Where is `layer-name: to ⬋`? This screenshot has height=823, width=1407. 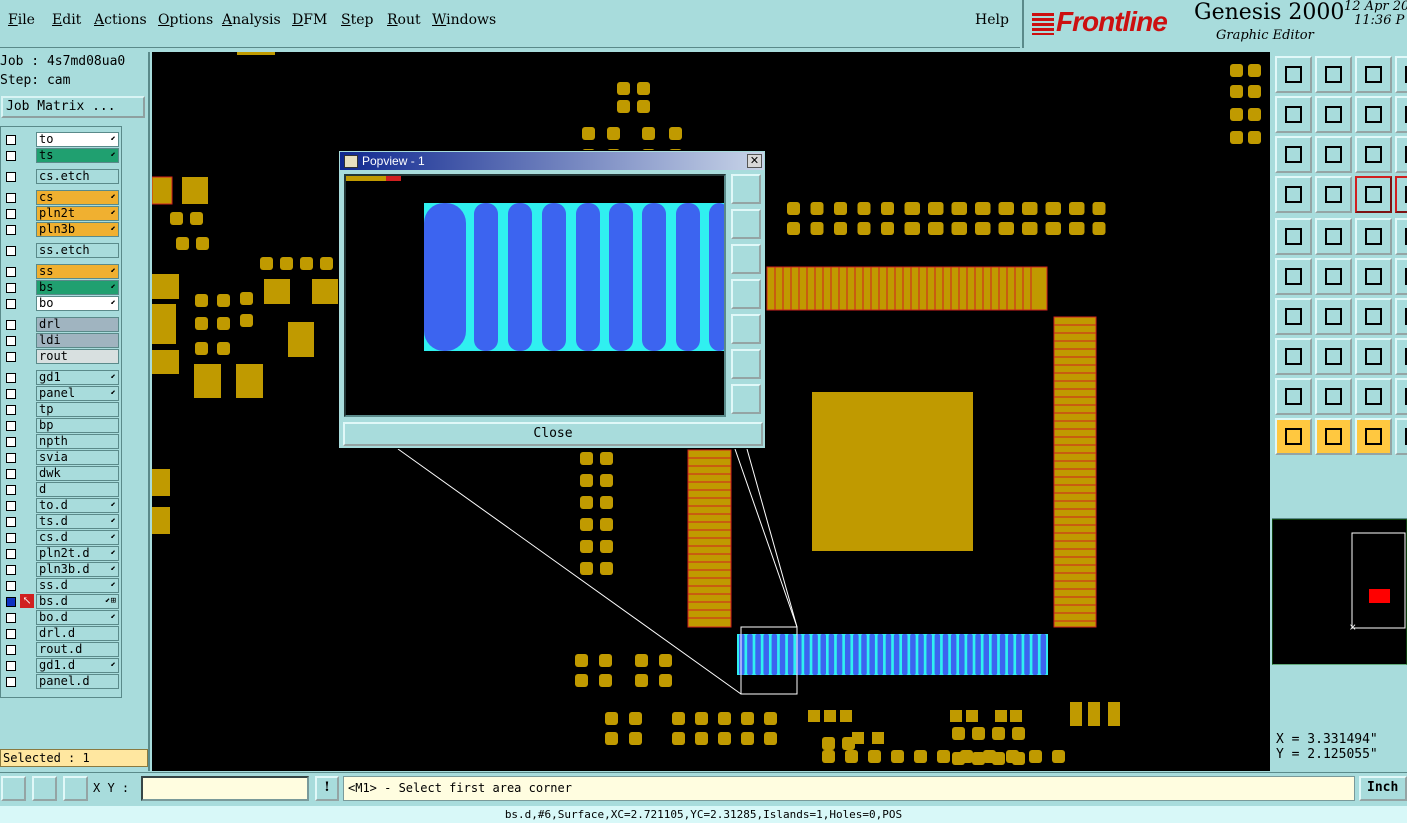
layer-name: to ⬋ is located at coordinates (77, 139).